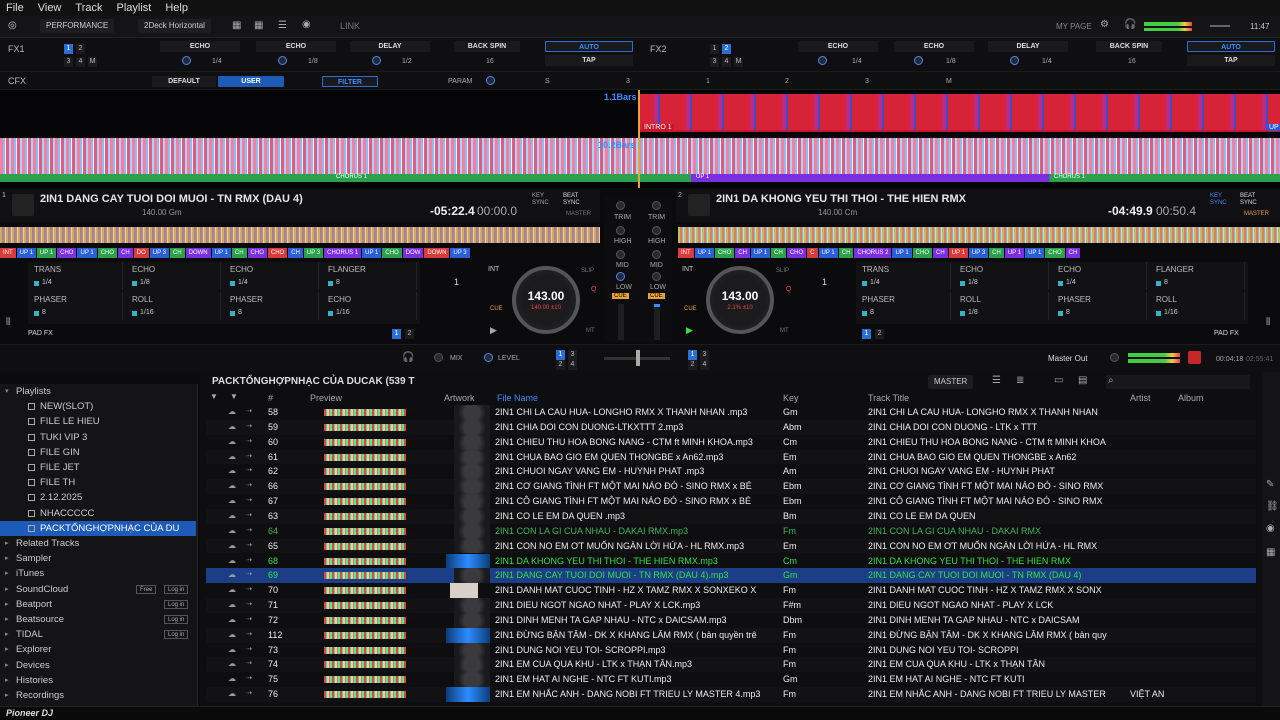 The image size is (1280, 720). I want to click on deck2-pad-1: TRANS 1/4, so click(903, 276).